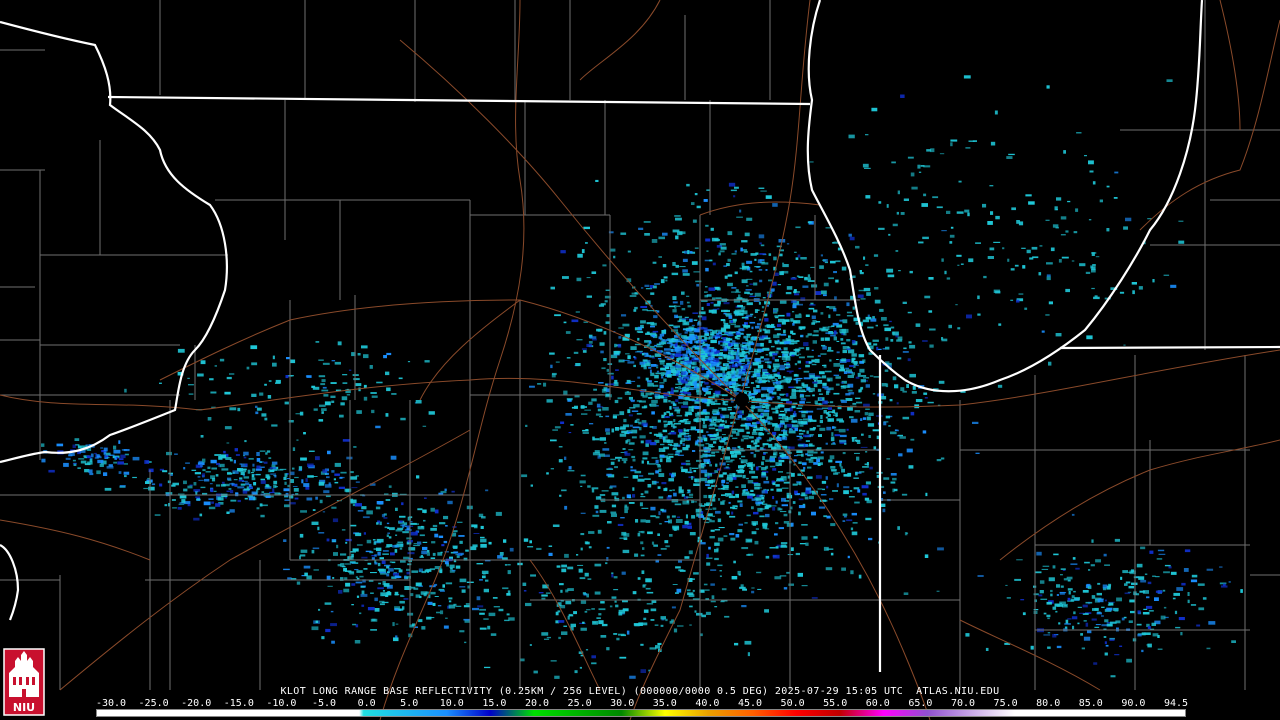 Image resolution: width=1280 pixels, height=720 pixels. Describe the element at coordinates (324, 703) in the screenshot. I see `scale-label: -5.0` at that location.